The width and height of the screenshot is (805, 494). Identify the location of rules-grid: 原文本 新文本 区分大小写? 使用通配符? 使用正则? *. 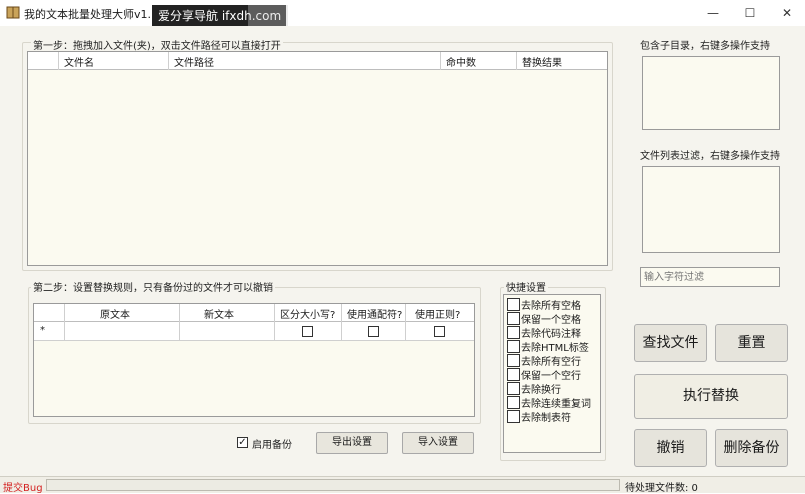
(254, 360).